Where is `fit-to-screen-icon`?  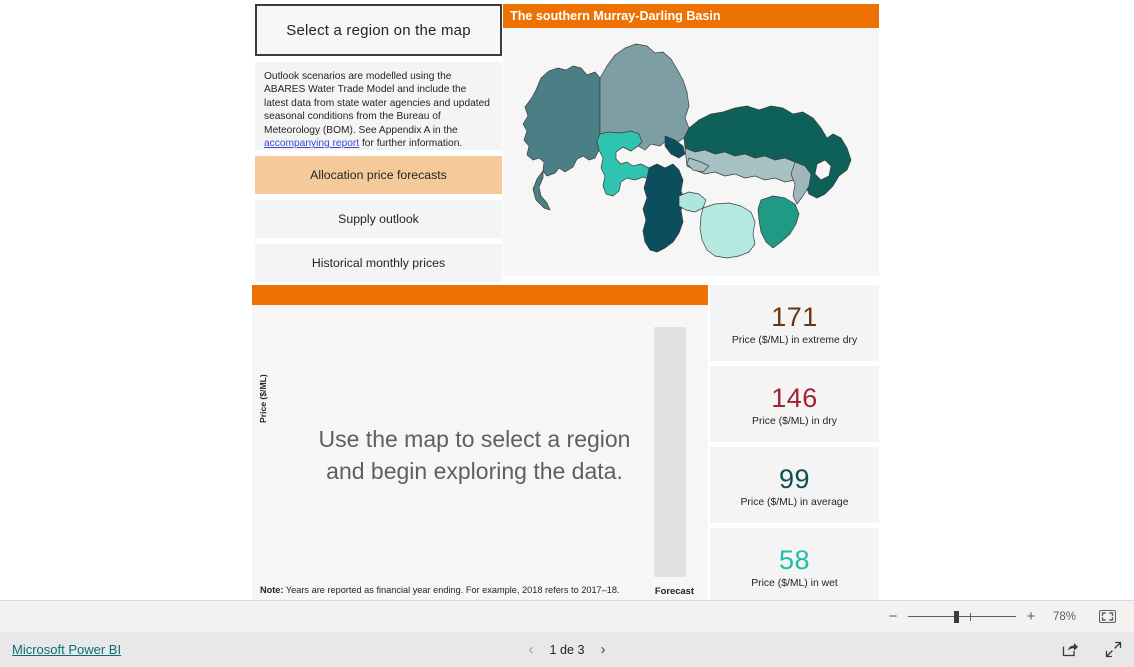
fit-to-screen-icon is located at coordinates (1107, 616).